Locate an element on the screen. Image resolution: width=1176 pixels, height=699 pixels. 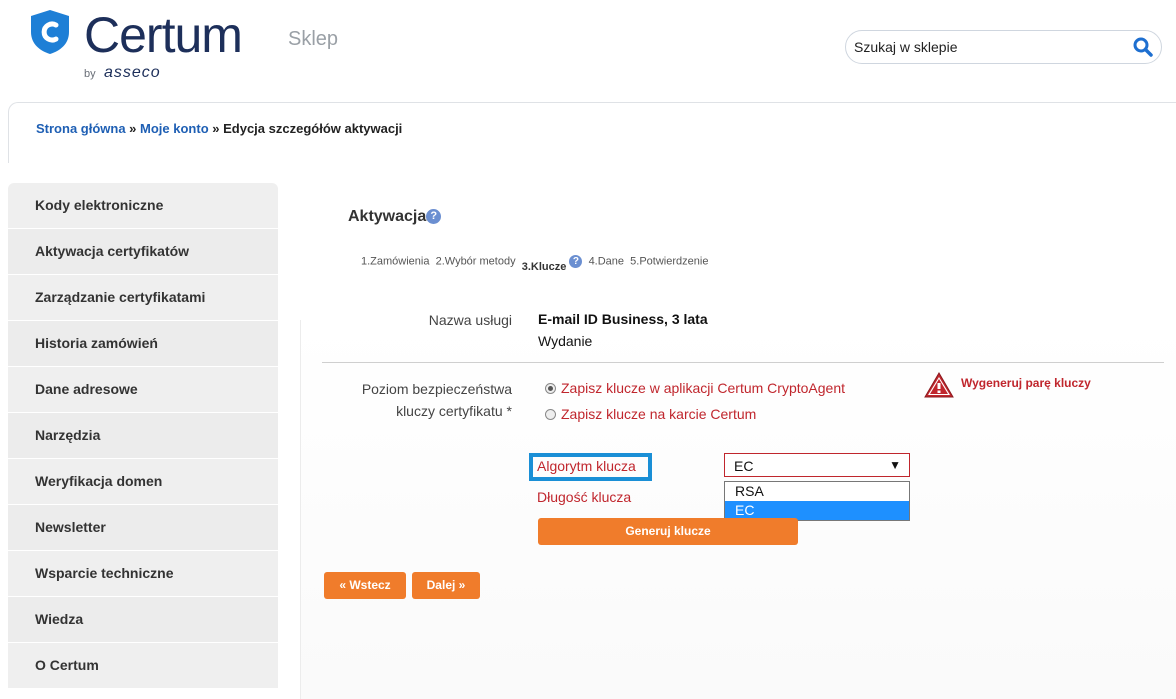
dropdown-arrow-icon: ▼ is located at coordinates (895, 465).